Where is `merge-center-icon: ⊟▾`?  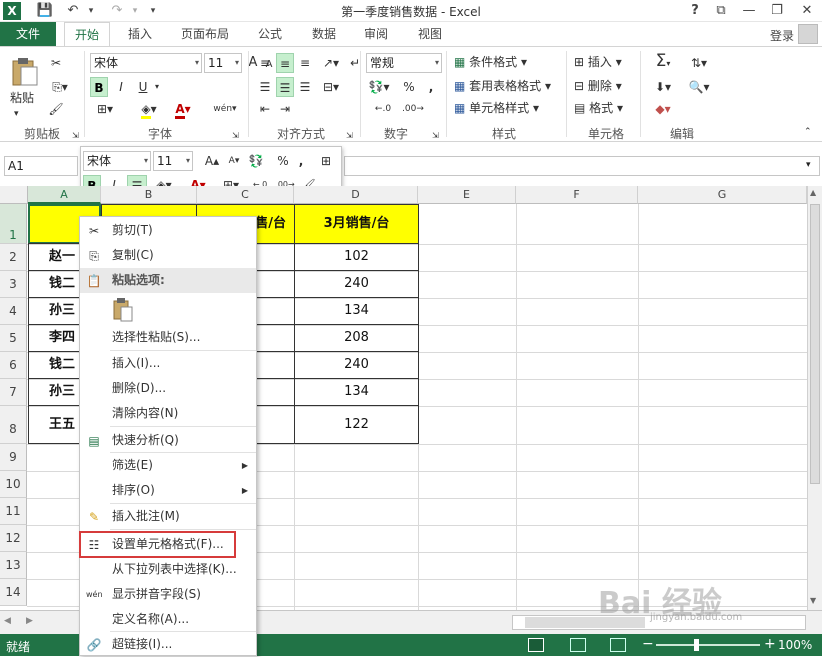 merge-center-icon: ⊟▾ is located at coordinates (331, 87).